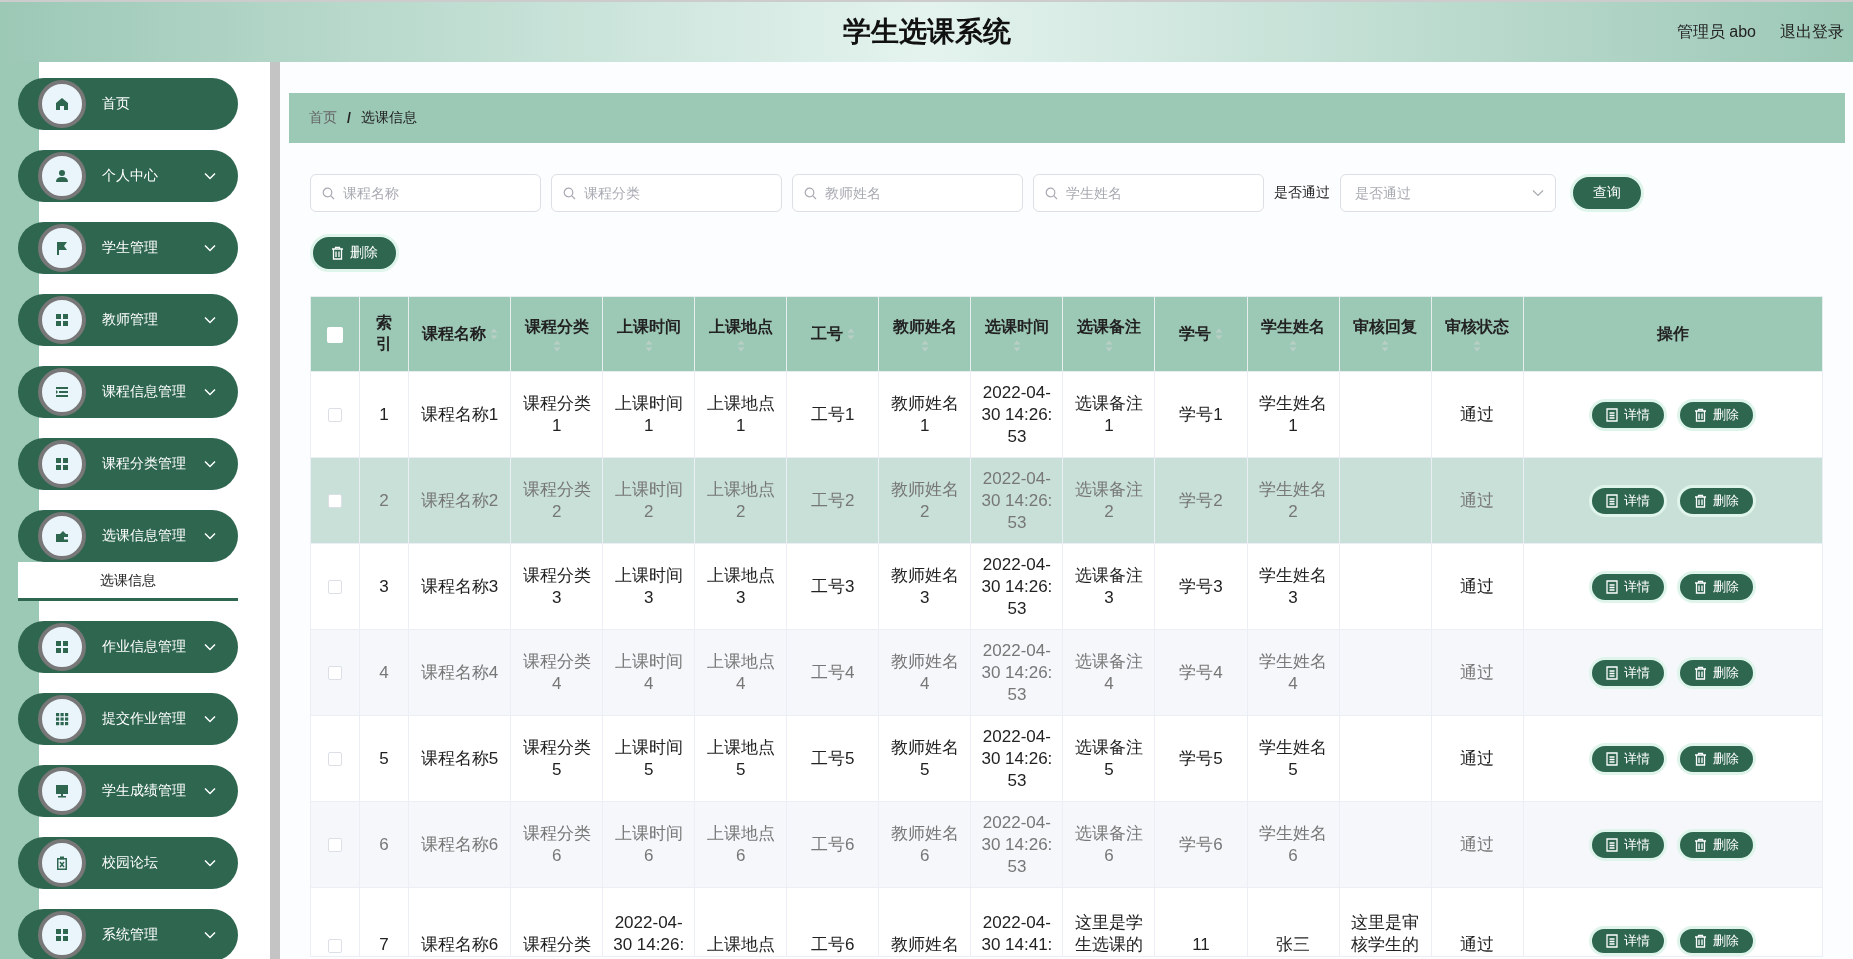 This screenshot has width=1853, height=959. What do you see at coordinates (275, 510) in the screenshot?
I see `scrollbar` at bounding box center [275, 510].